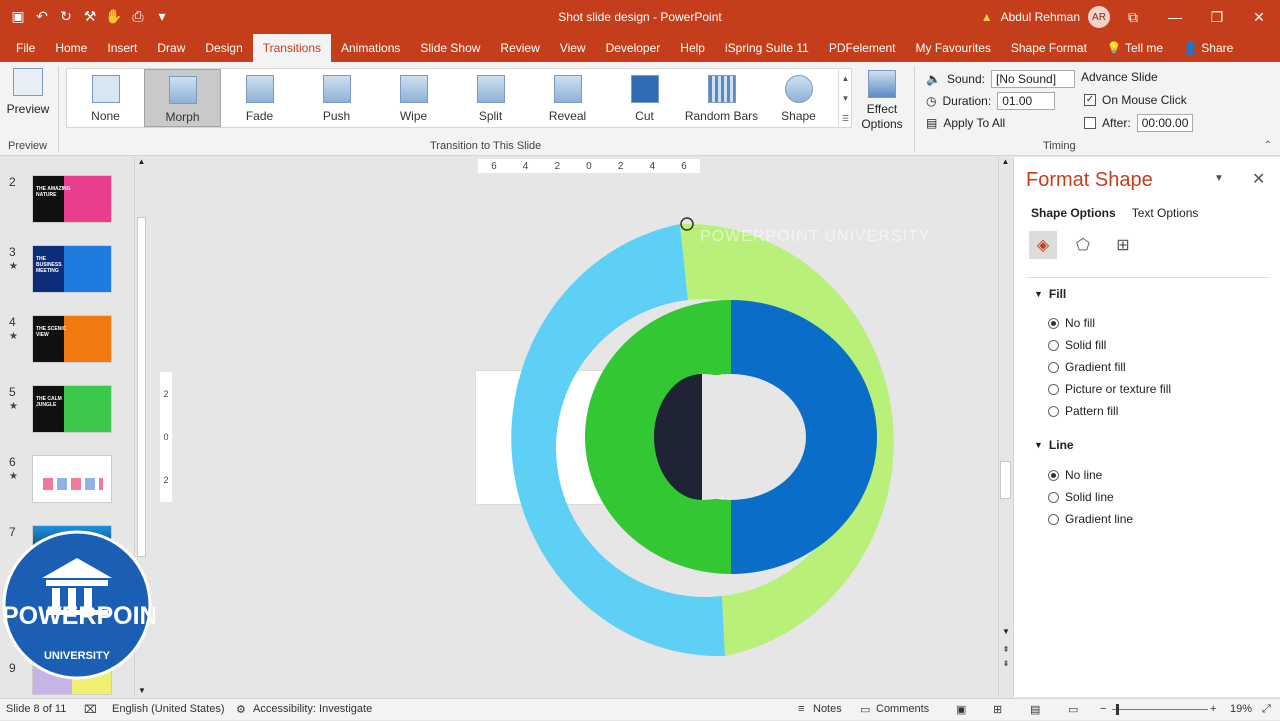  What do you see at coordinates (1219, 178) in the screenshot?
I see `pane-options-icon: ▼` at bounding box center [1219, 178].